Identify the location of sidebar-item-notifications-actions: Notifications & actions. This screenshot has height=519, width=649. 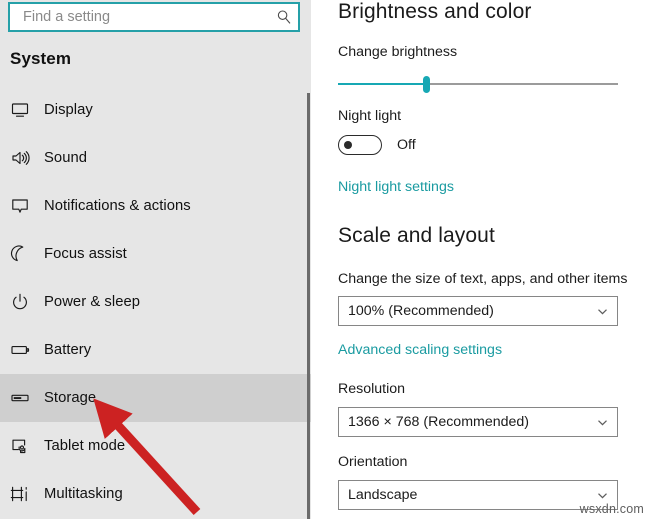
(155, 206).